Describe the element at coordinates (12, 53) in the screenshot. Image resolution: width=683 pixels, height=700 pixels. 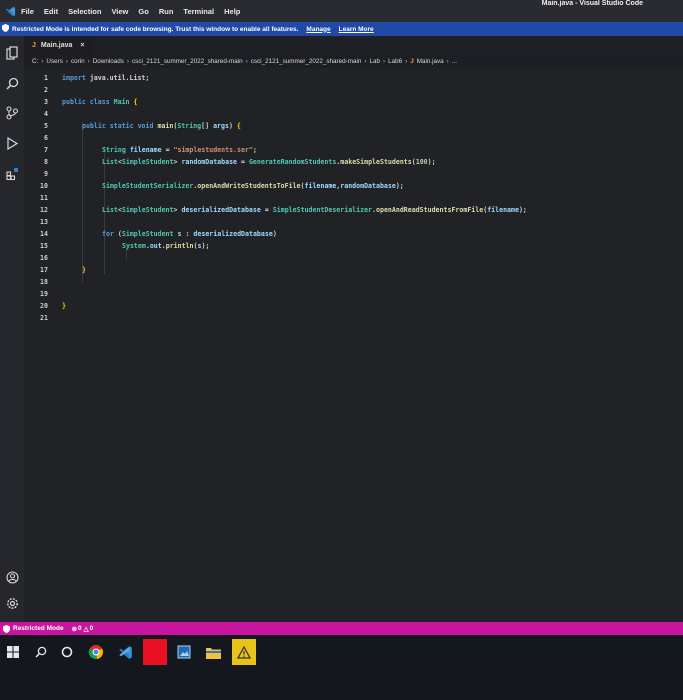
I see `explorer-icon` at that location.